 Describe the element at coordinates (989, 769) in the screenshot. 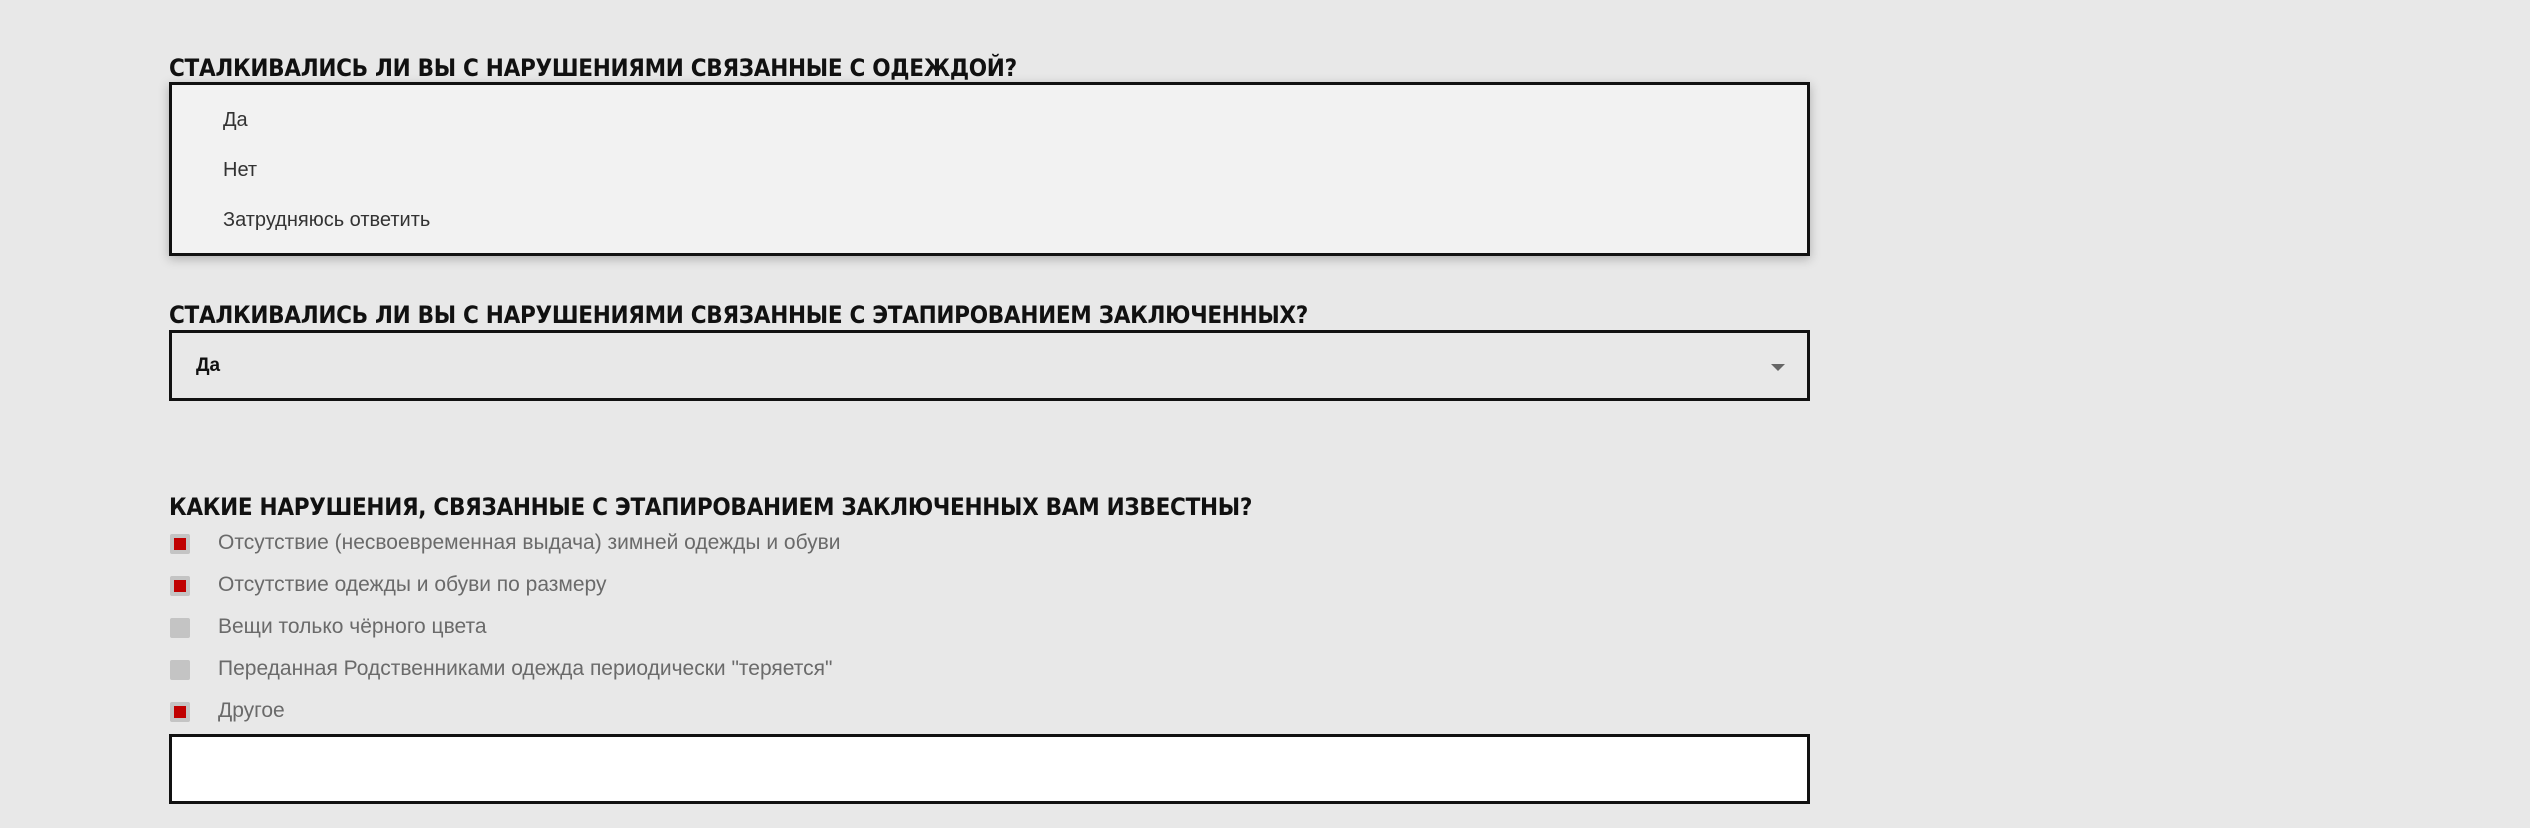

I see `other-text-input` at that location.